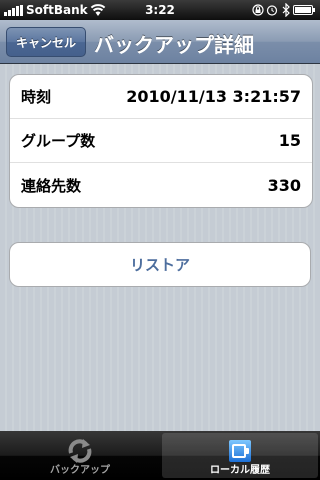 The height and width of the screenshot is (480, 320). I want to click on battery-icon, so click(304, 10).